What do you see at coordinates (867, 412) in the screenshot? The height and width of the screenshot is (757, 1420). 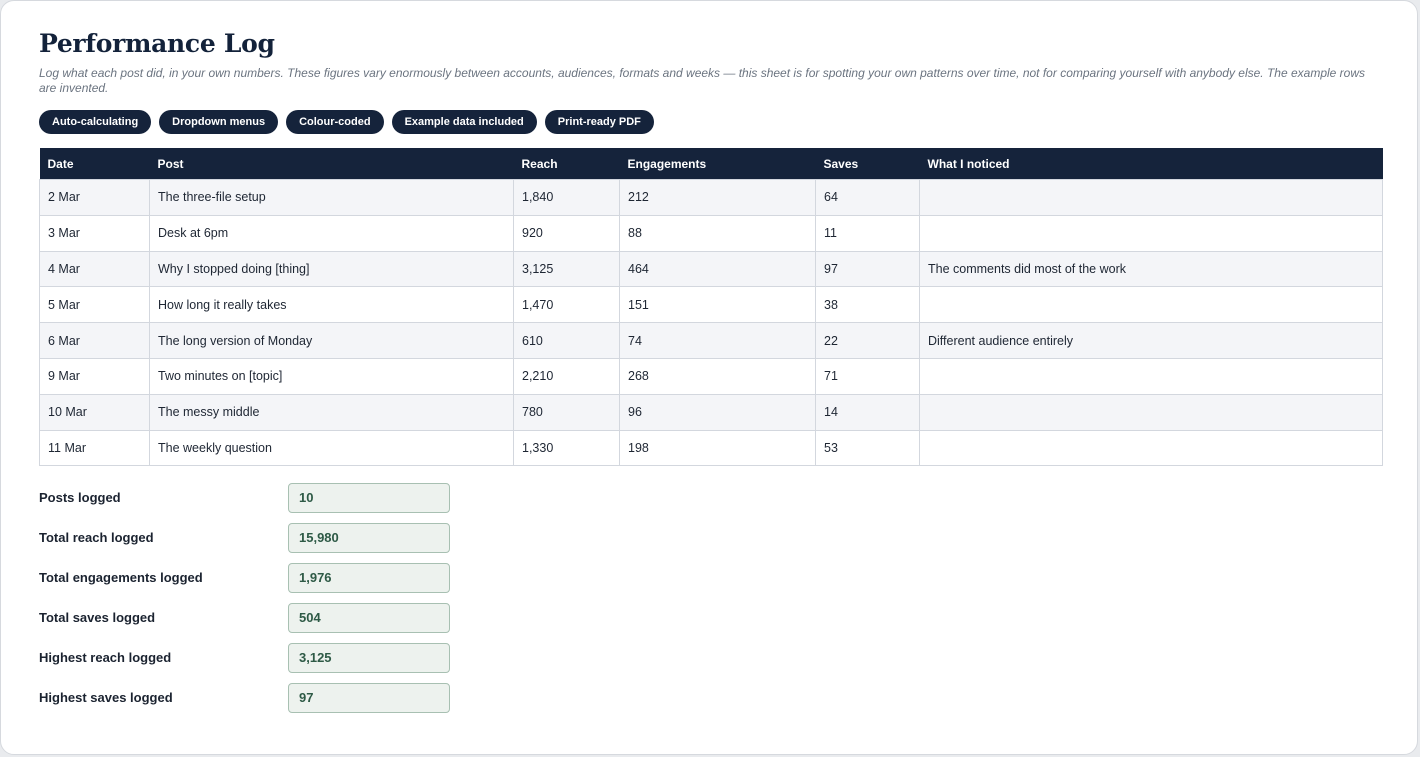 I see `cell-saves: 14` at bounding box center [867, 412].